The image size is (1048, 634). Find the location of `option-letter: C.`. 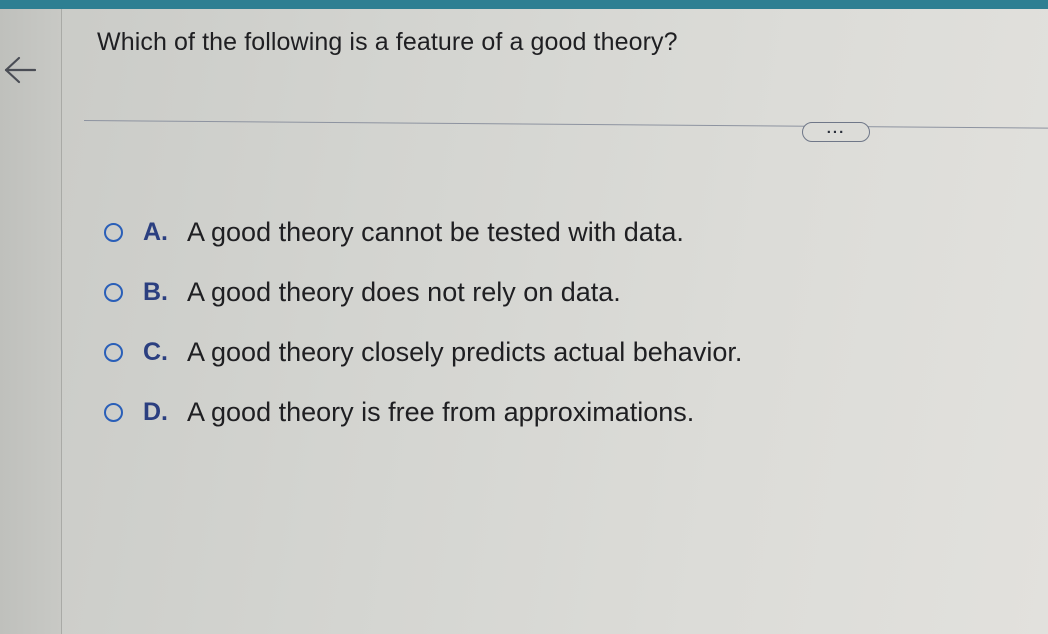

option-letter: C. is located at coordinates (155, 351).